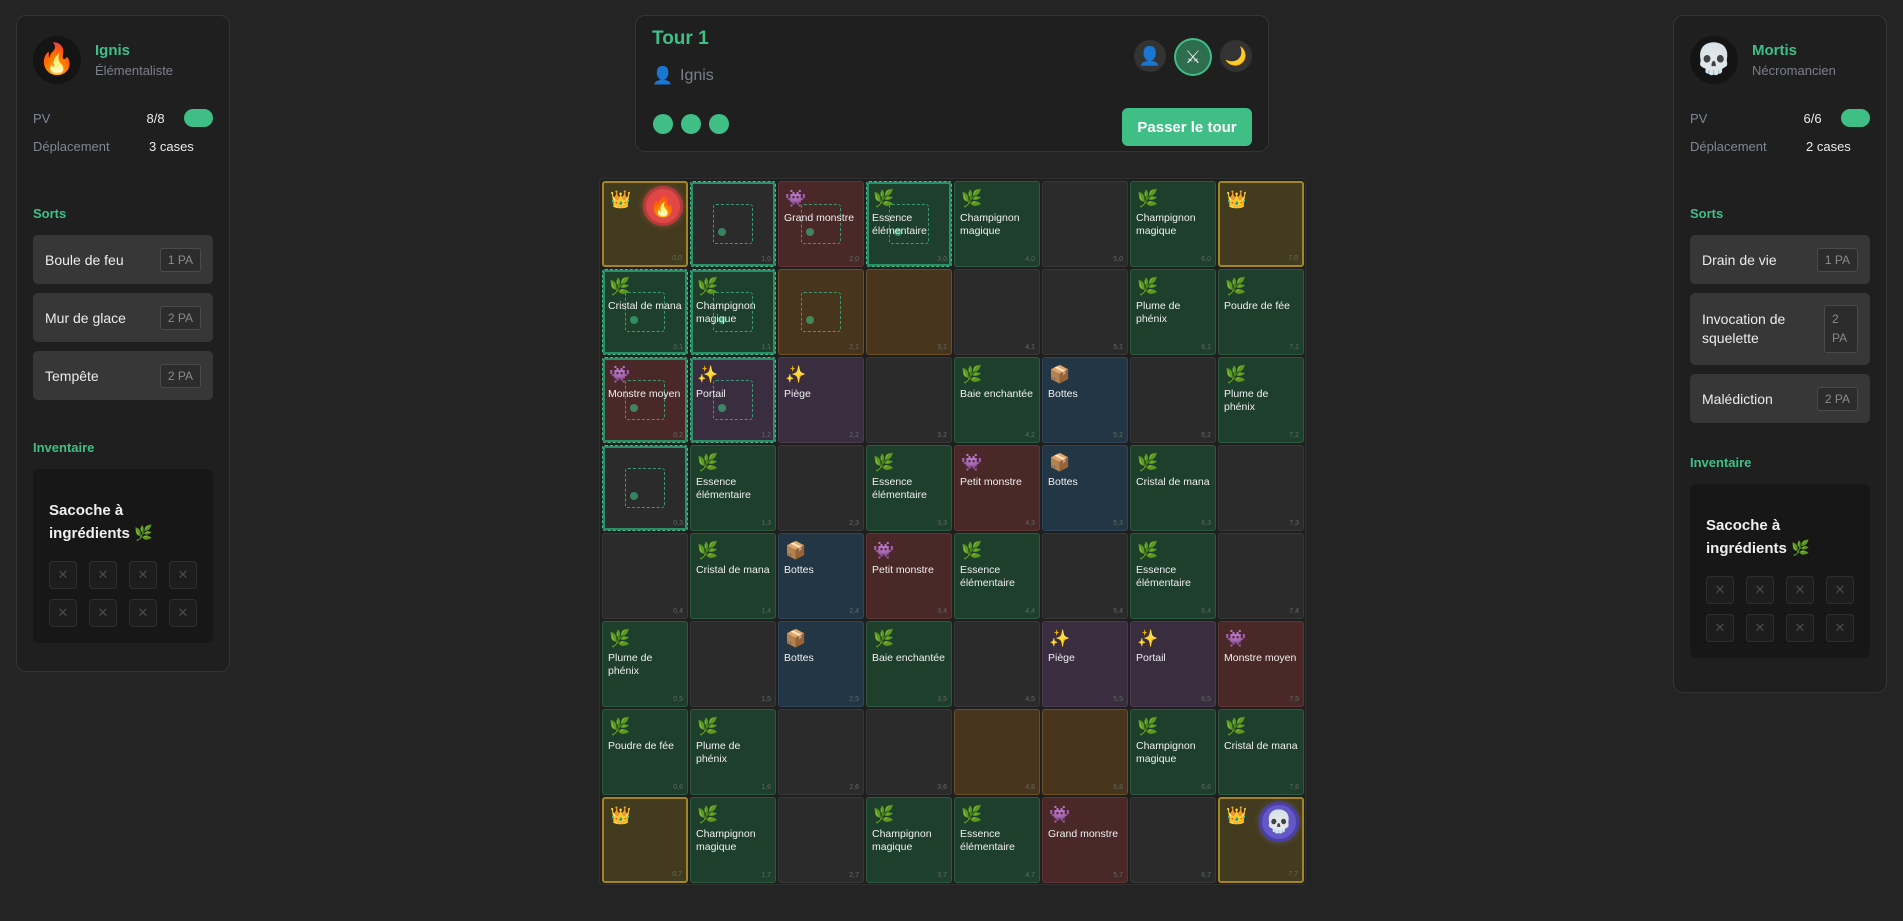  What do you see at coordinates (1085, 664) in the screenshot?
I see `board-cell: ✨ Piège 5,5` at bounding box center [1085, 664].